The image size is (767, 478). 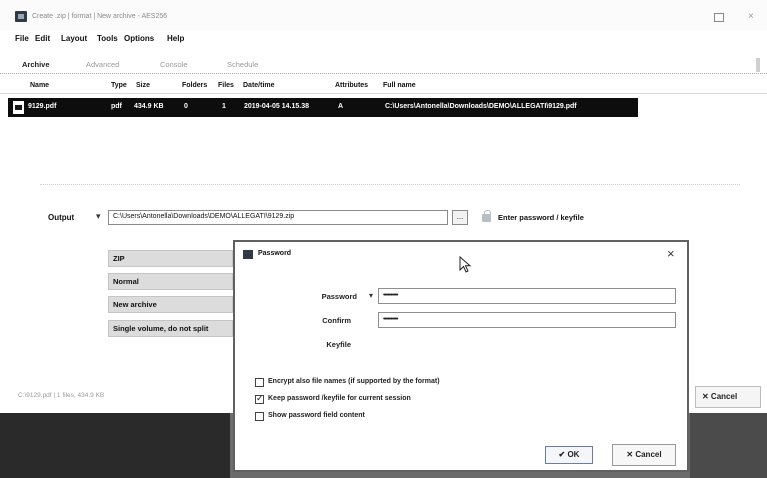 I want to click on window-close-icon: ×, so click(x=751, y=16).